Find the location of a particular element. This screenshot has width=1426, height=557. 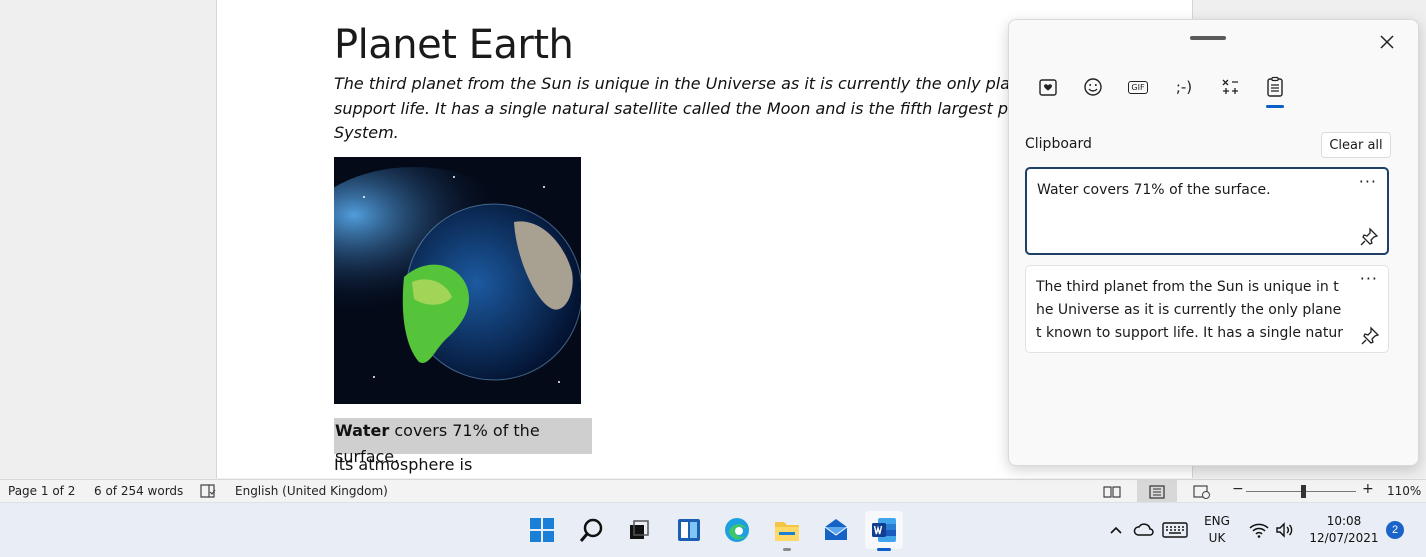

emoji-icon is located at coordinates (1093, 87).